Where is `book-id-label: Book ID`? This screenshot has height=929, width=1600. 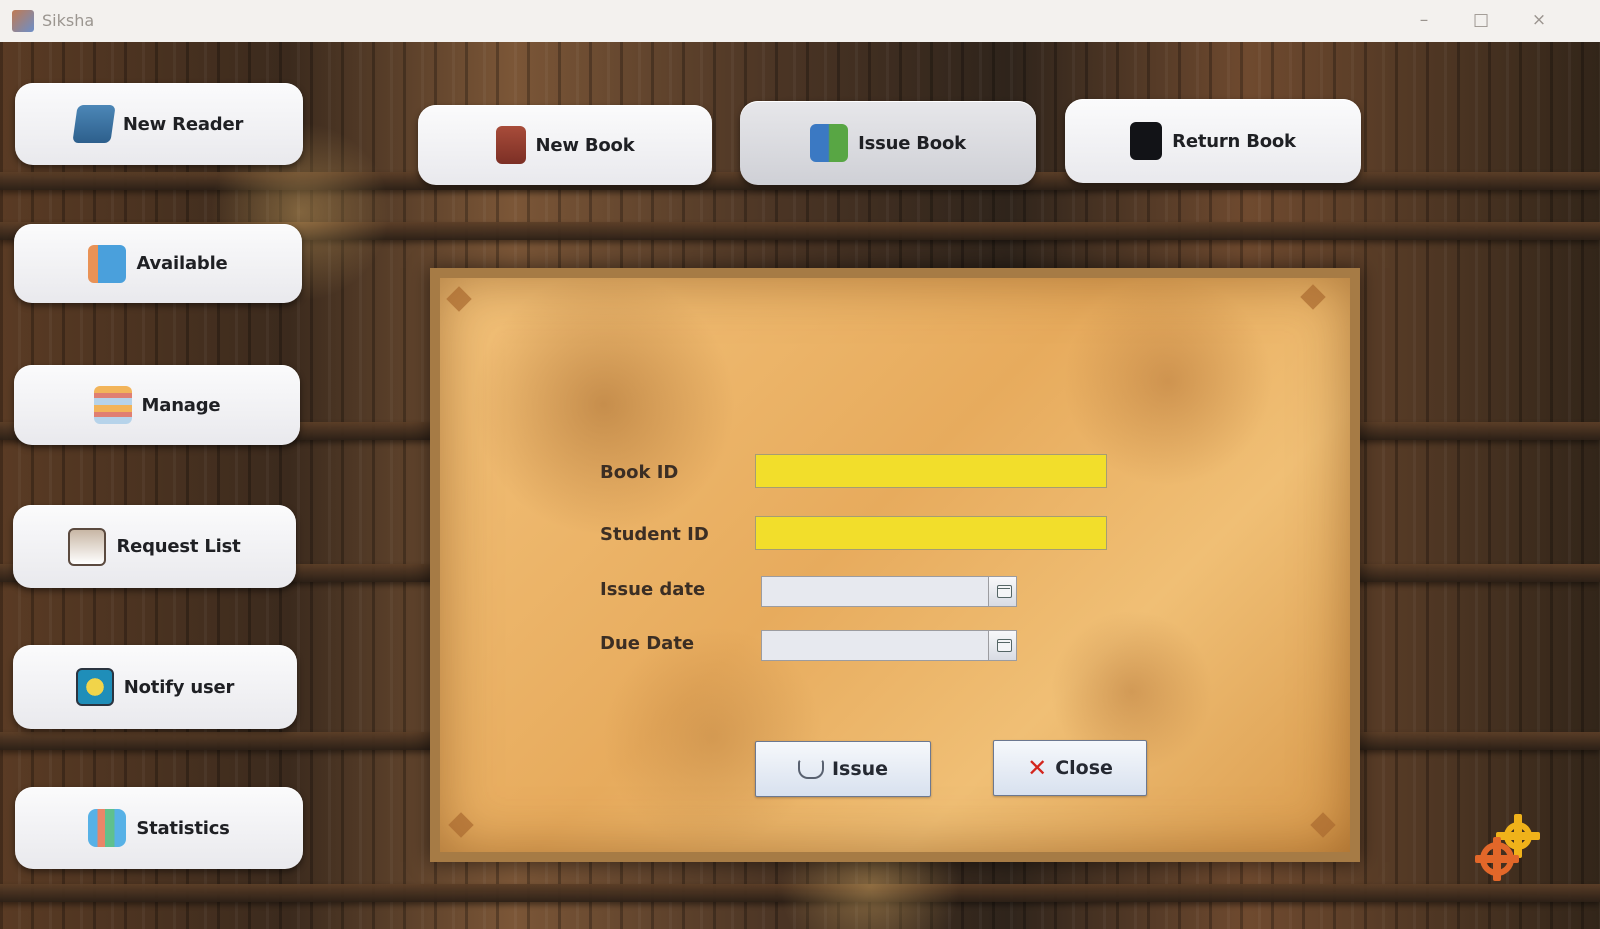 book-id-label: Book ID is located at coordinates (639, 472).